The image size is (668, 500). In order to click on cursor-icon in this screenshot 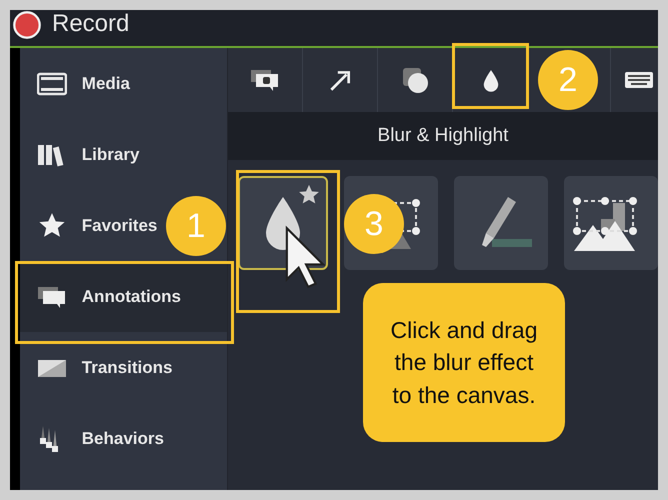, I will do `click(305, 257)`.